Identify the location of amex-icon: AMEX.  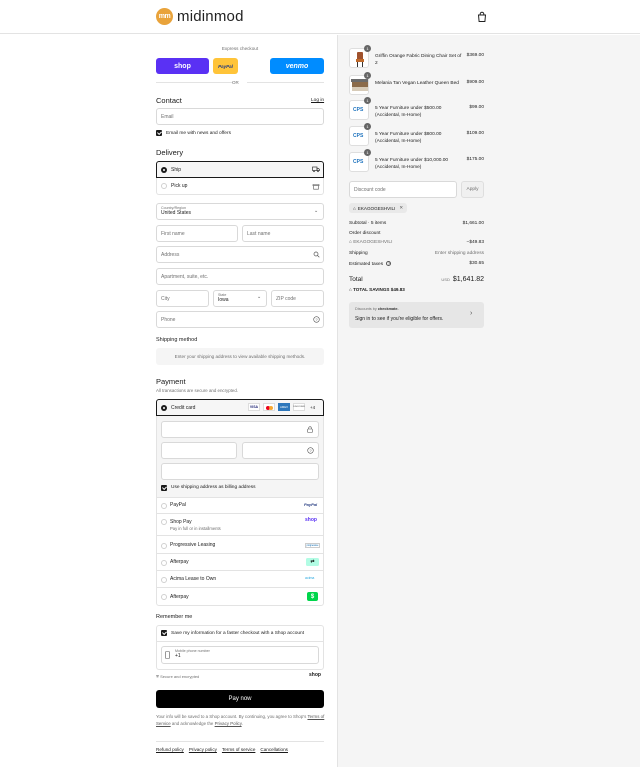
(284, 407).